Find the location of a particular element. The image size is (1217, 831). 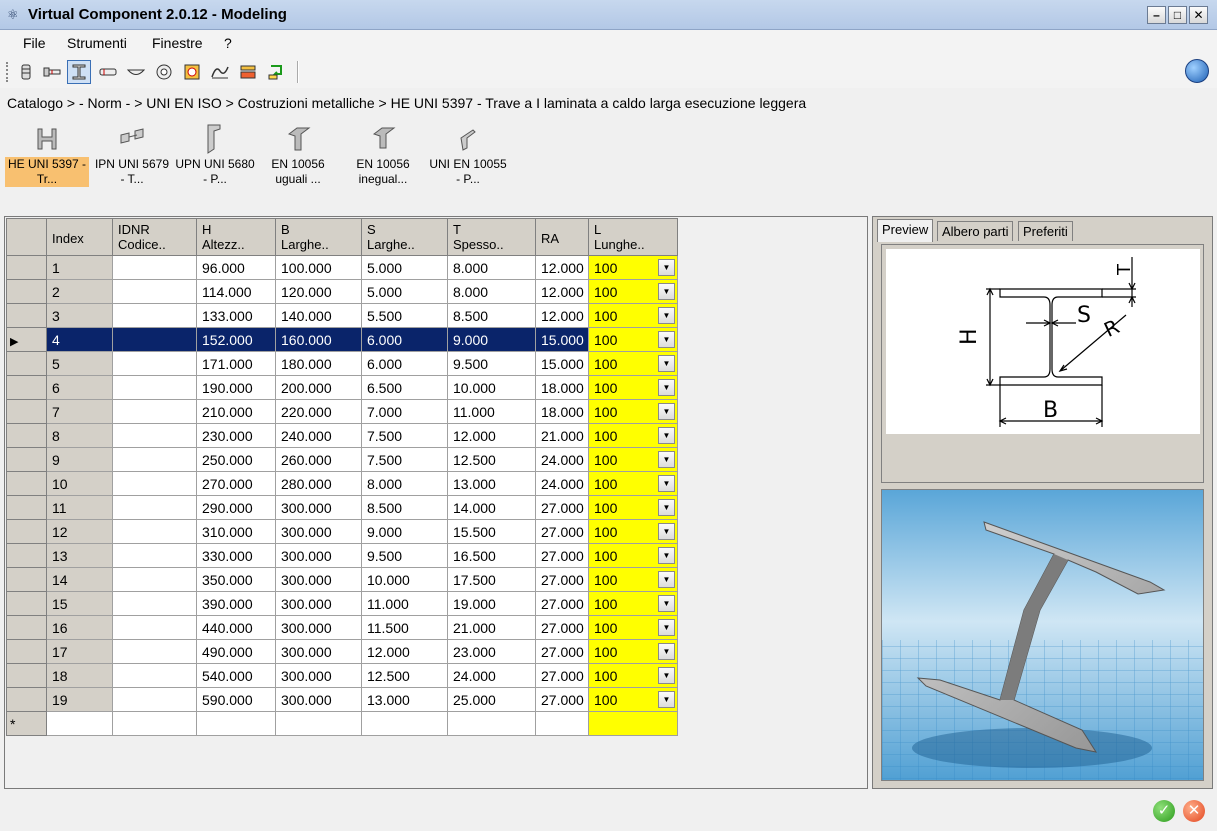

table-cell: 200.000 is located at coordinates (318, 387).